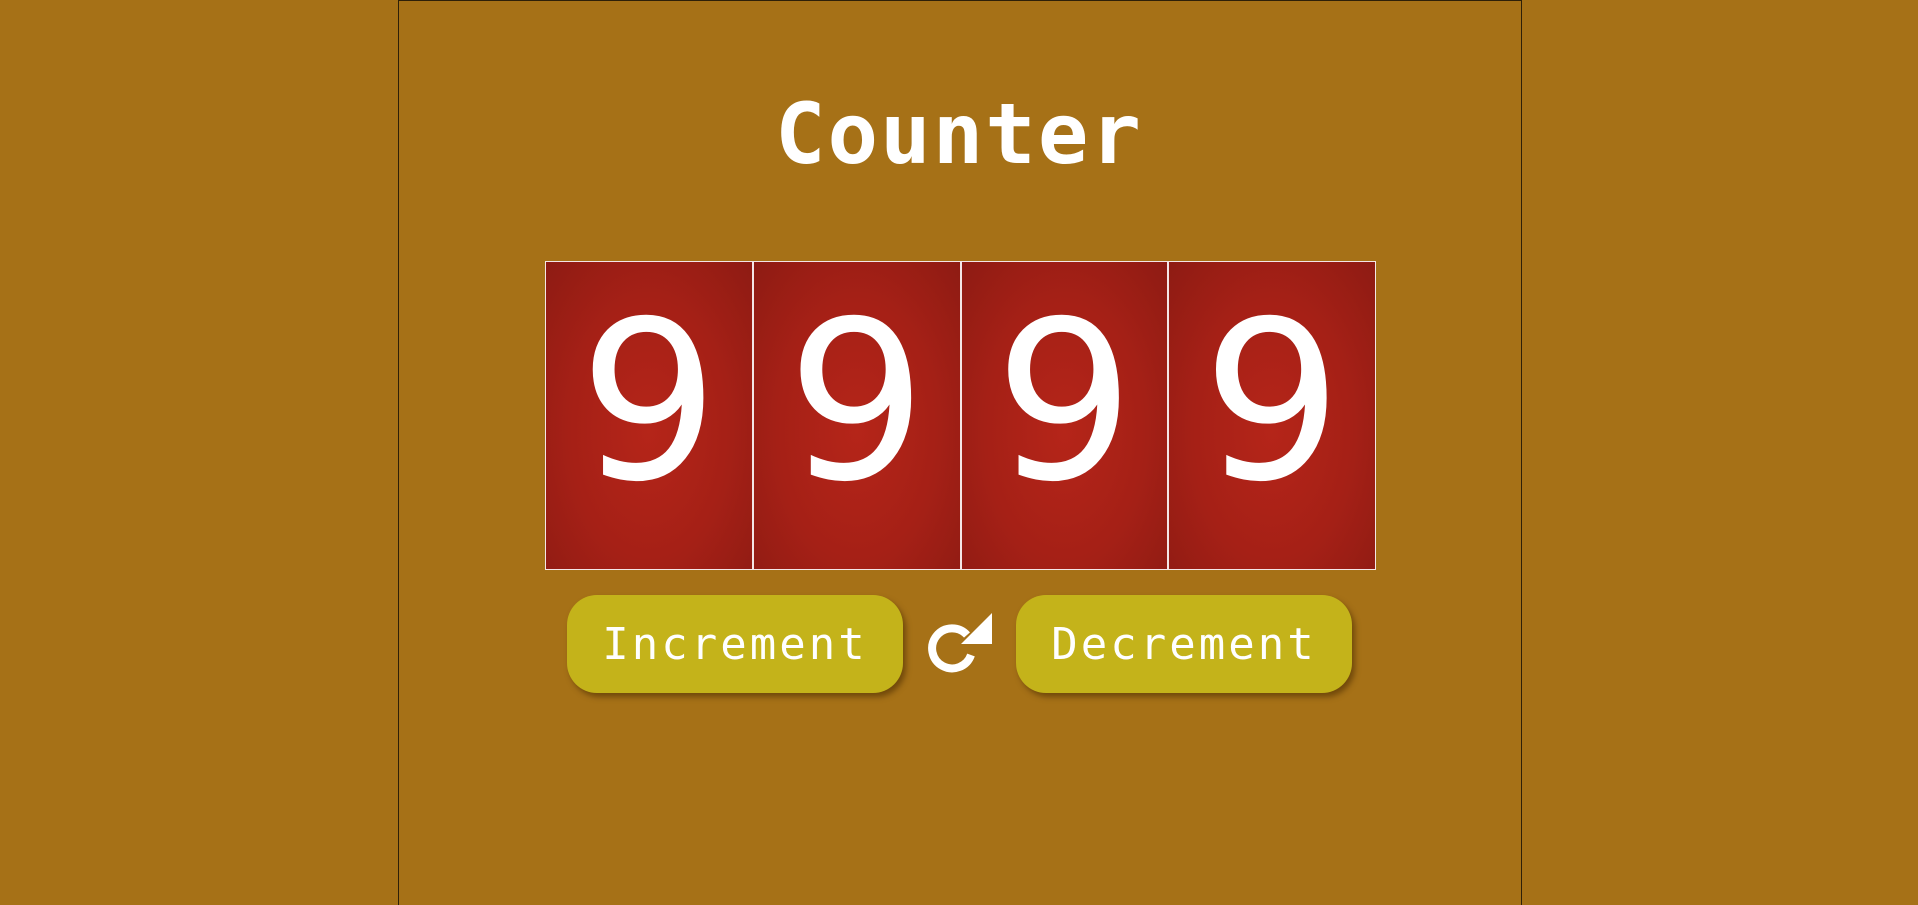 Image resolution: width=1918 pixels, height=905 pixels. What do you see at coordinates (958, 134) in the screenshot?
I see `page-title: Counter` at bounding box center [958, 134].